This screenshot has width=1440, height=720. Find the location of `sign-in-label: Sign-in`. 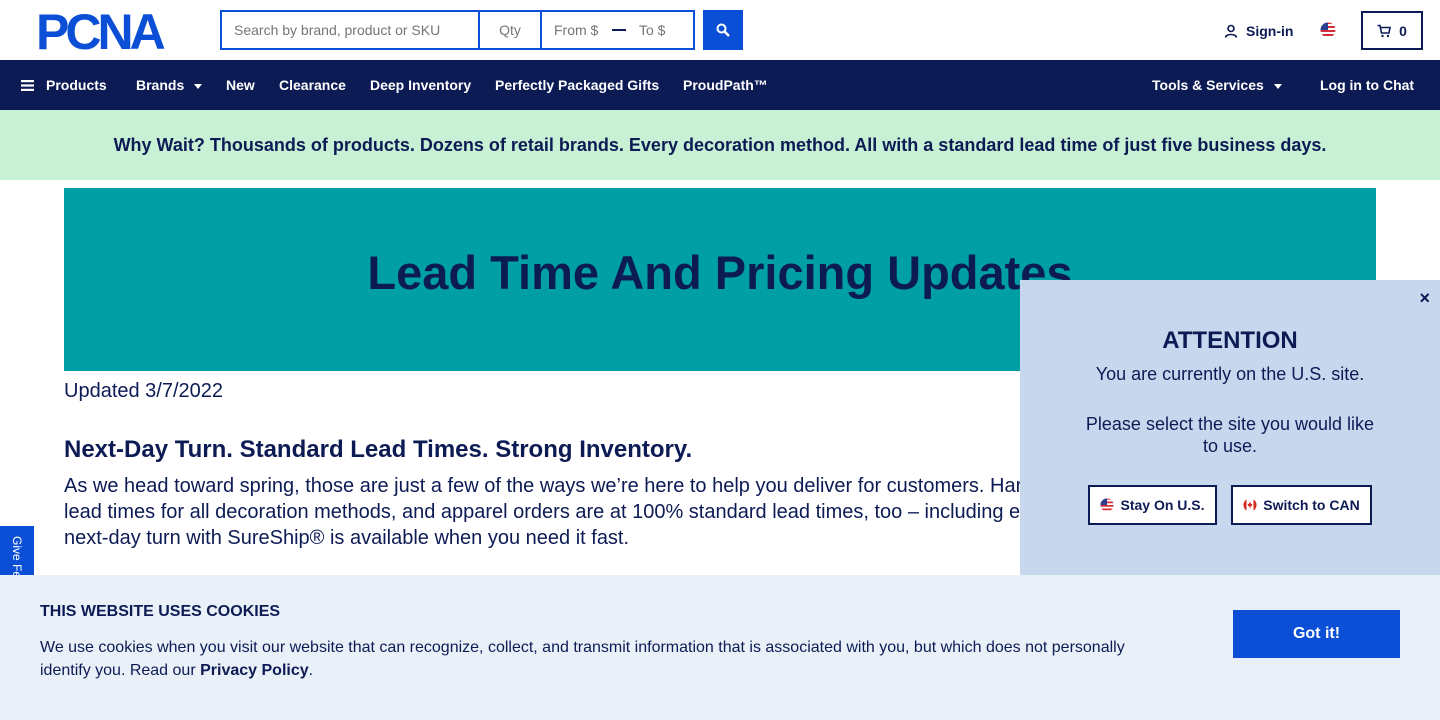

sign-in-label: Sign-in is located at coordinates (1270, 31).